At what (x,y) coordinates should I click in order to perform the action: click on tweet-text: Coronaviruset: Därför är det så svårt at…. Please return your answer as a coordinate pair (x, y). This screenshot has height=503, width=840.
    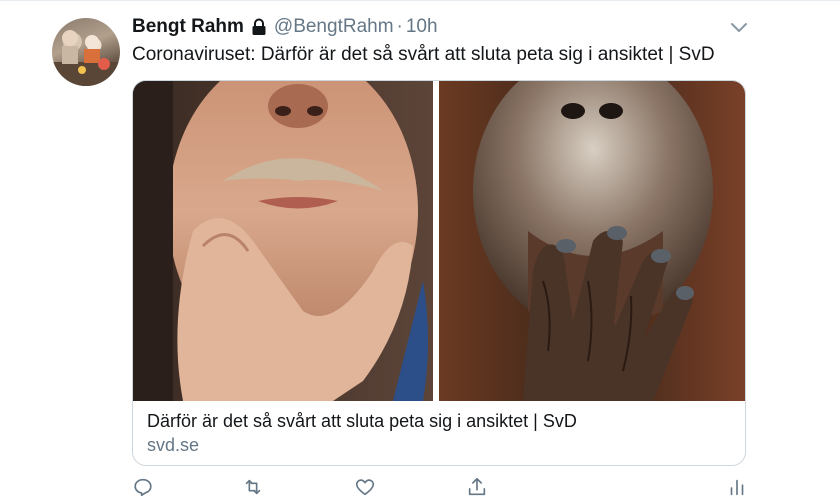
    Looking at the image, I should click on (423, 54).